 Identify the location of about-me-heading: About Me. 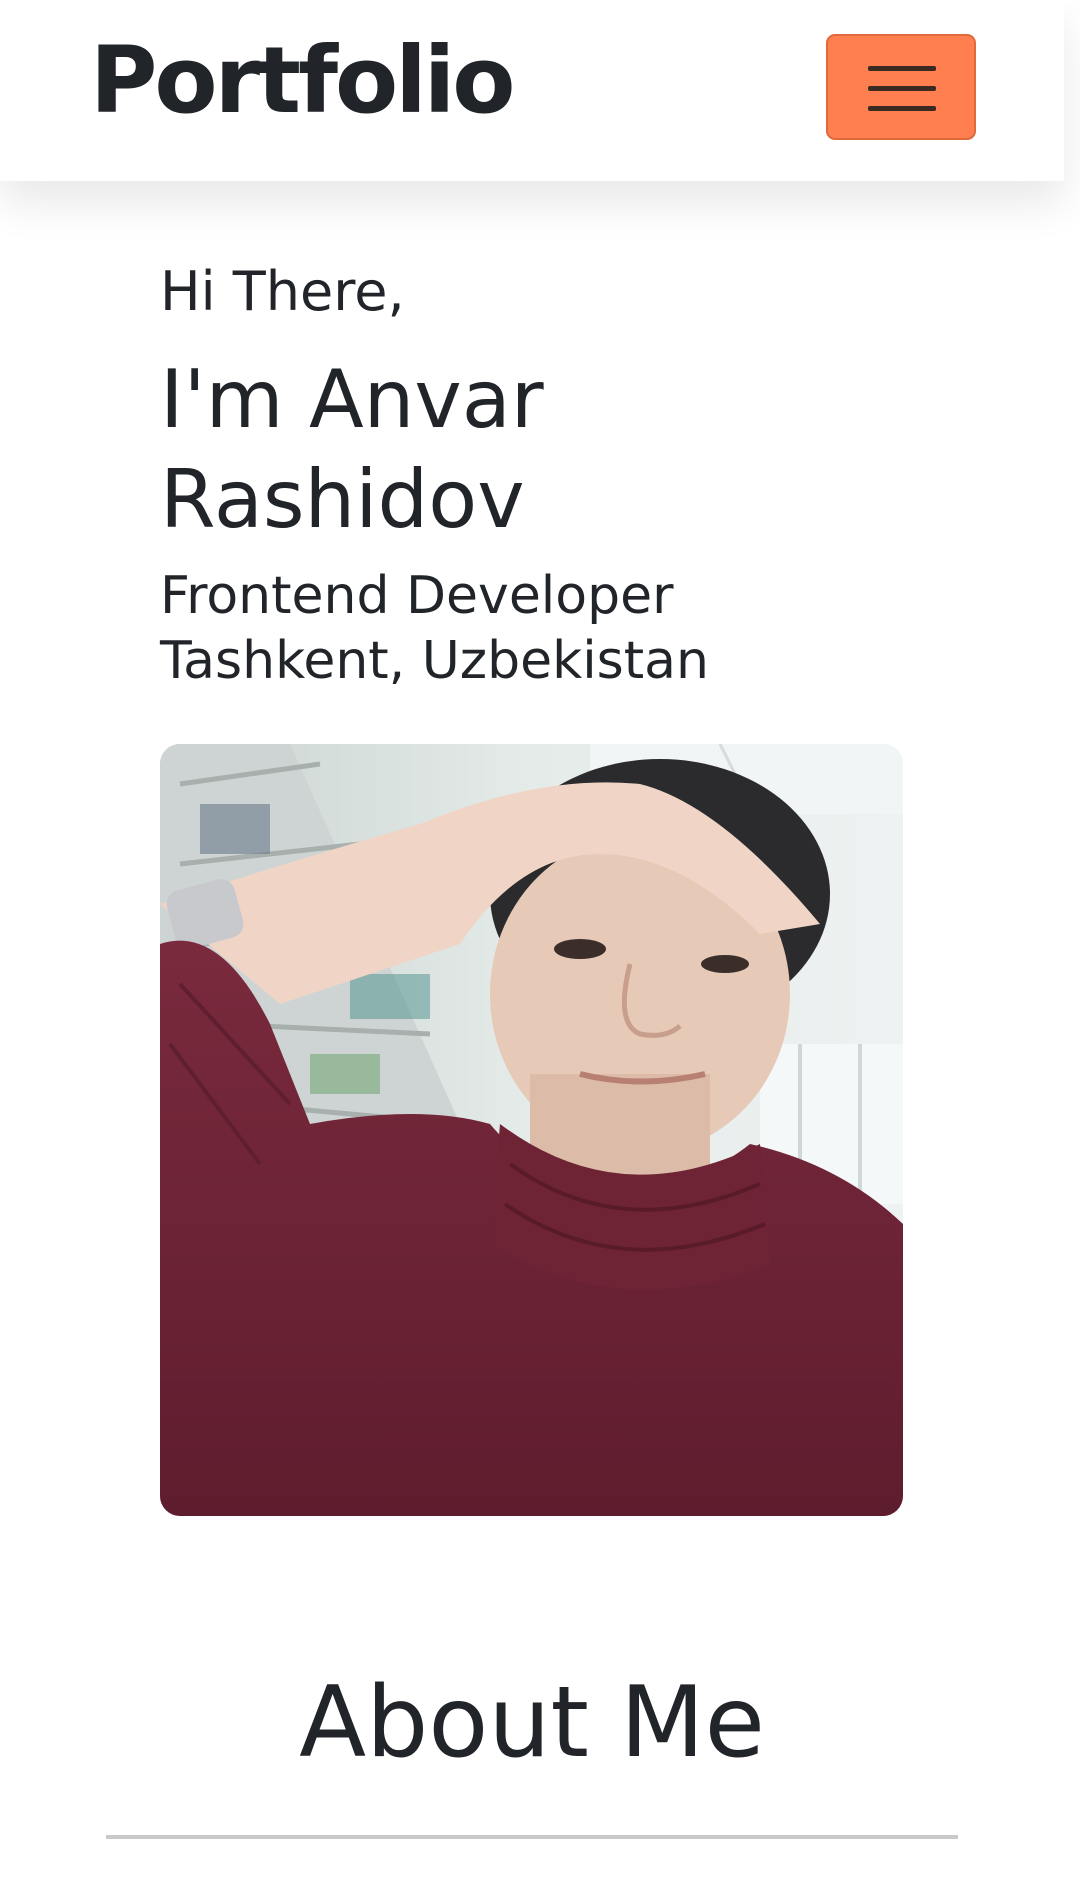
(532, 1723).